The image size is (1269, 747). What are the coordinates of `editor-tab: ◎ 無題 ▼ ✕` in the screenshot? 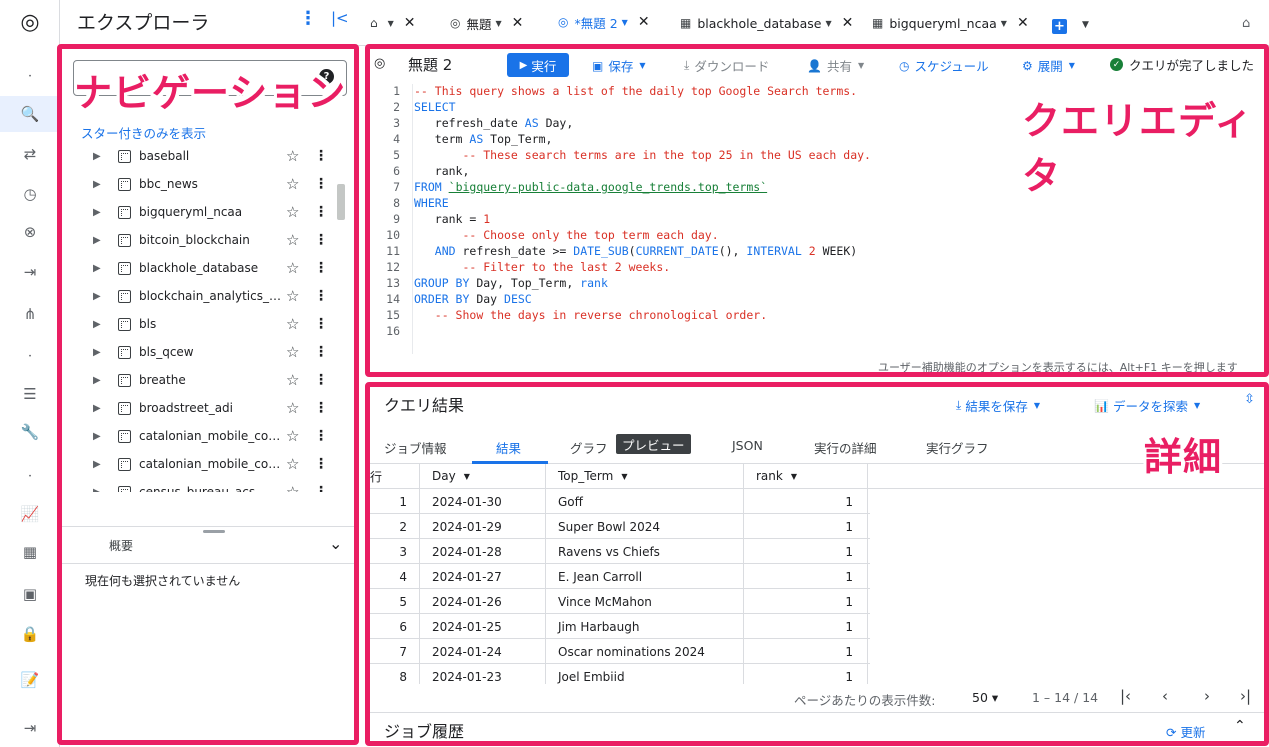 It's located at (496, 23).